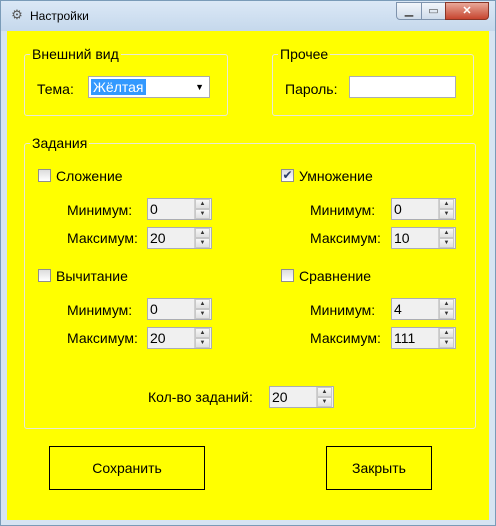 The width and height of the screenshot is (496, 526). Describe the element at coordinates (335, 276) in the screenshot. I see `comparison-label: Сравнение` at that location.